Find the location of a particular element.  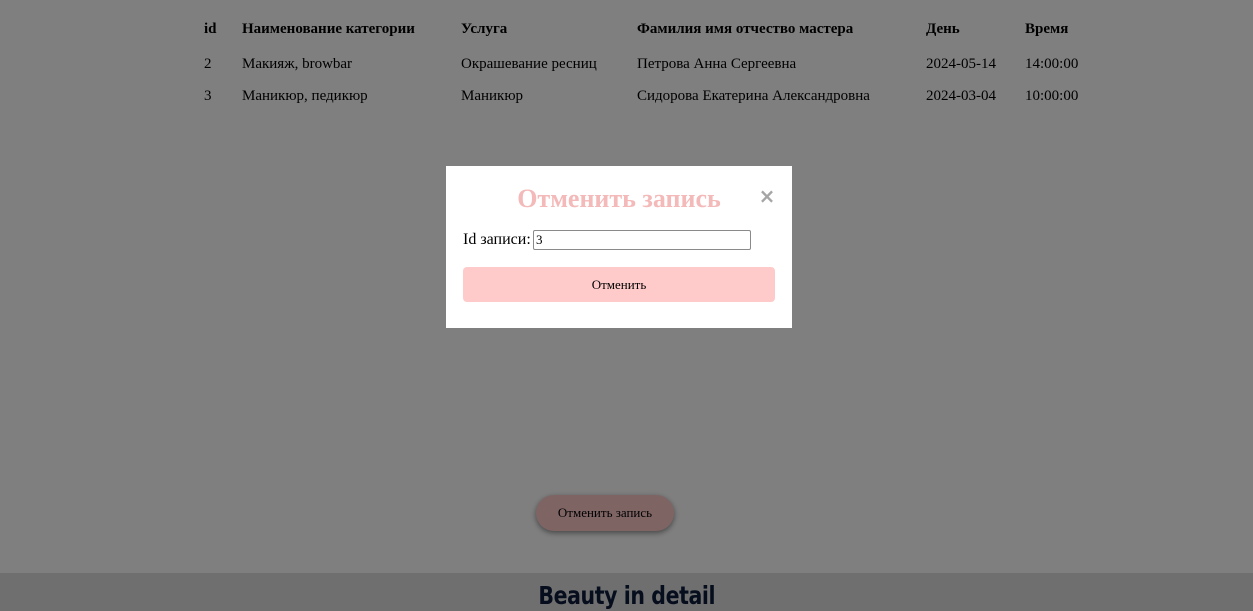

appointment-id-input is located at coordinates (642, 240).